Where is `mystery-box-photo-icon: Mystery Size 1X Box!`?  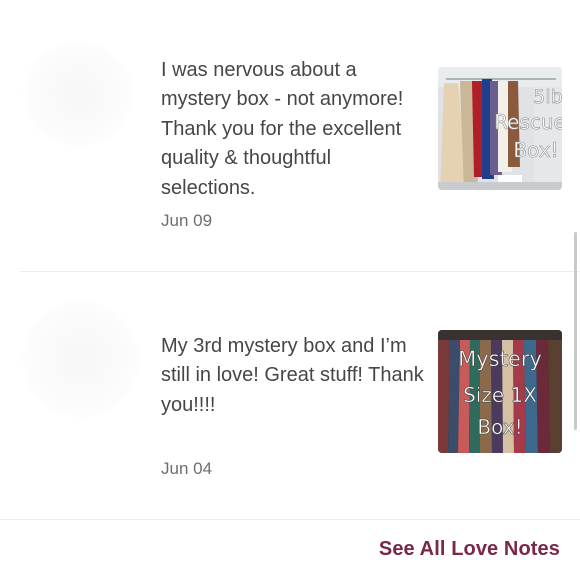
mystery-box-photo-icon: Mystery Size 1X Box! is located at coordinates (500, 391).